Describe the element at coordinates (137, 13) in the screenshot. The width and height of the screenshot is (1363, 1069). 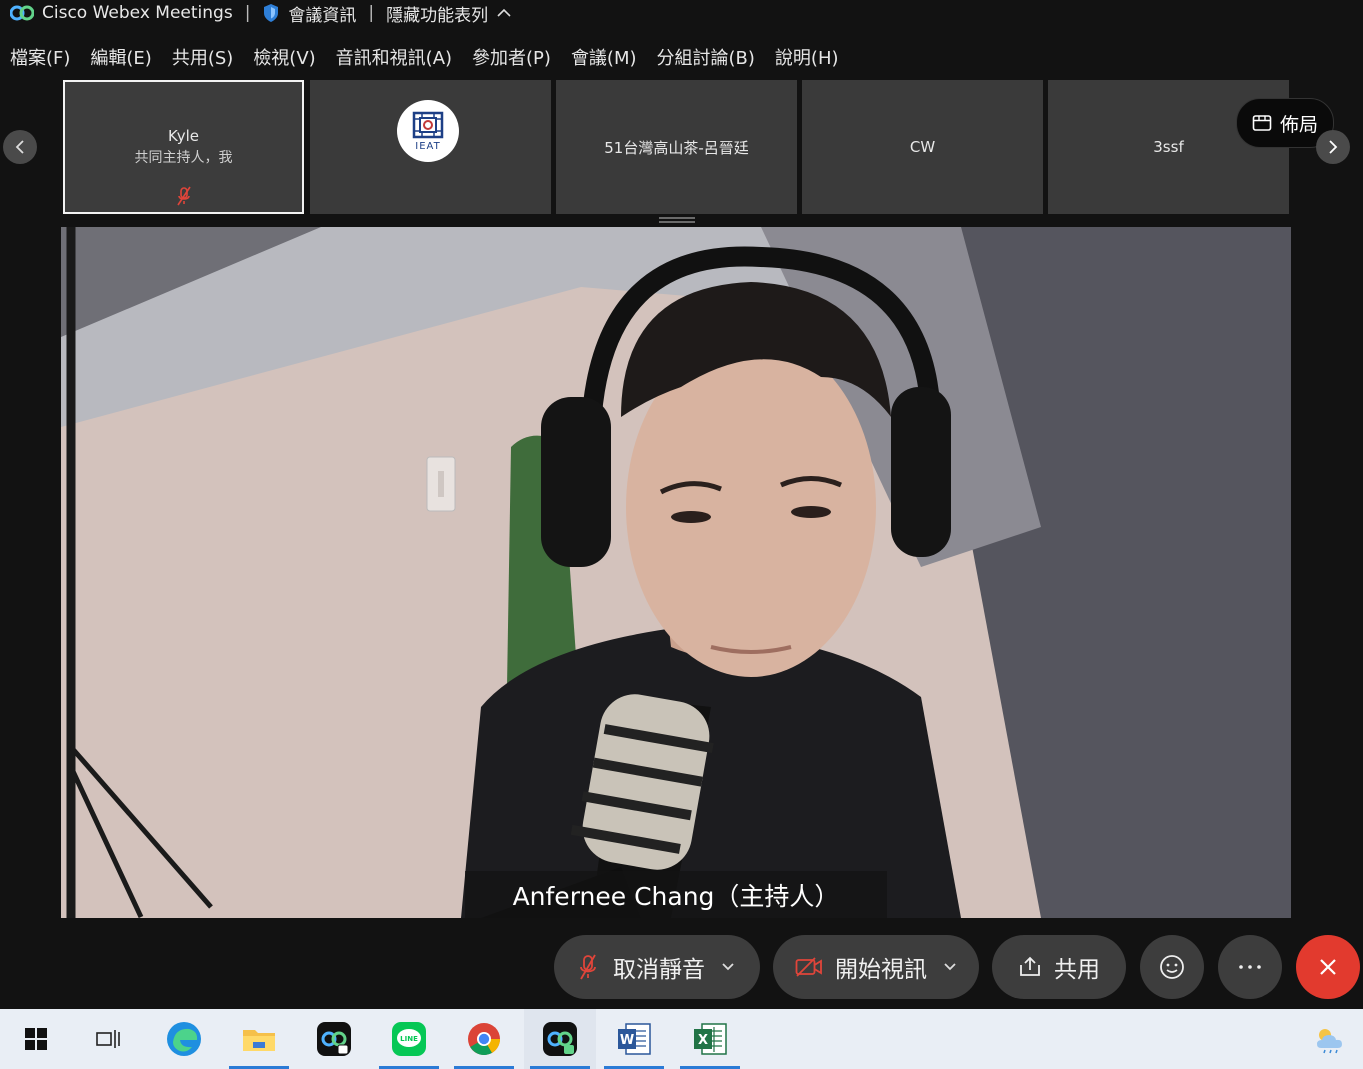
I see `app-title: Cisco Webex Meetings` at that location.